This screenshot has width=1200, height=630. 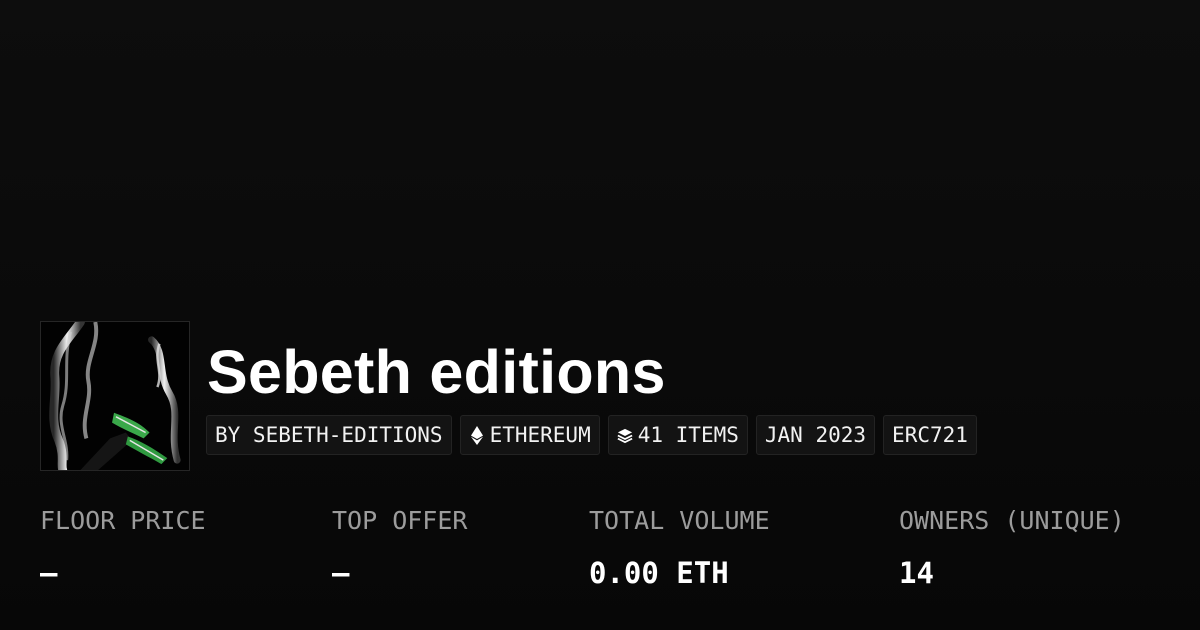 What do you see at coordinates (399, 548) in the screenshot?
I see `top-offer-stat: TOP OFFER —` at bounding box center [399, 548].